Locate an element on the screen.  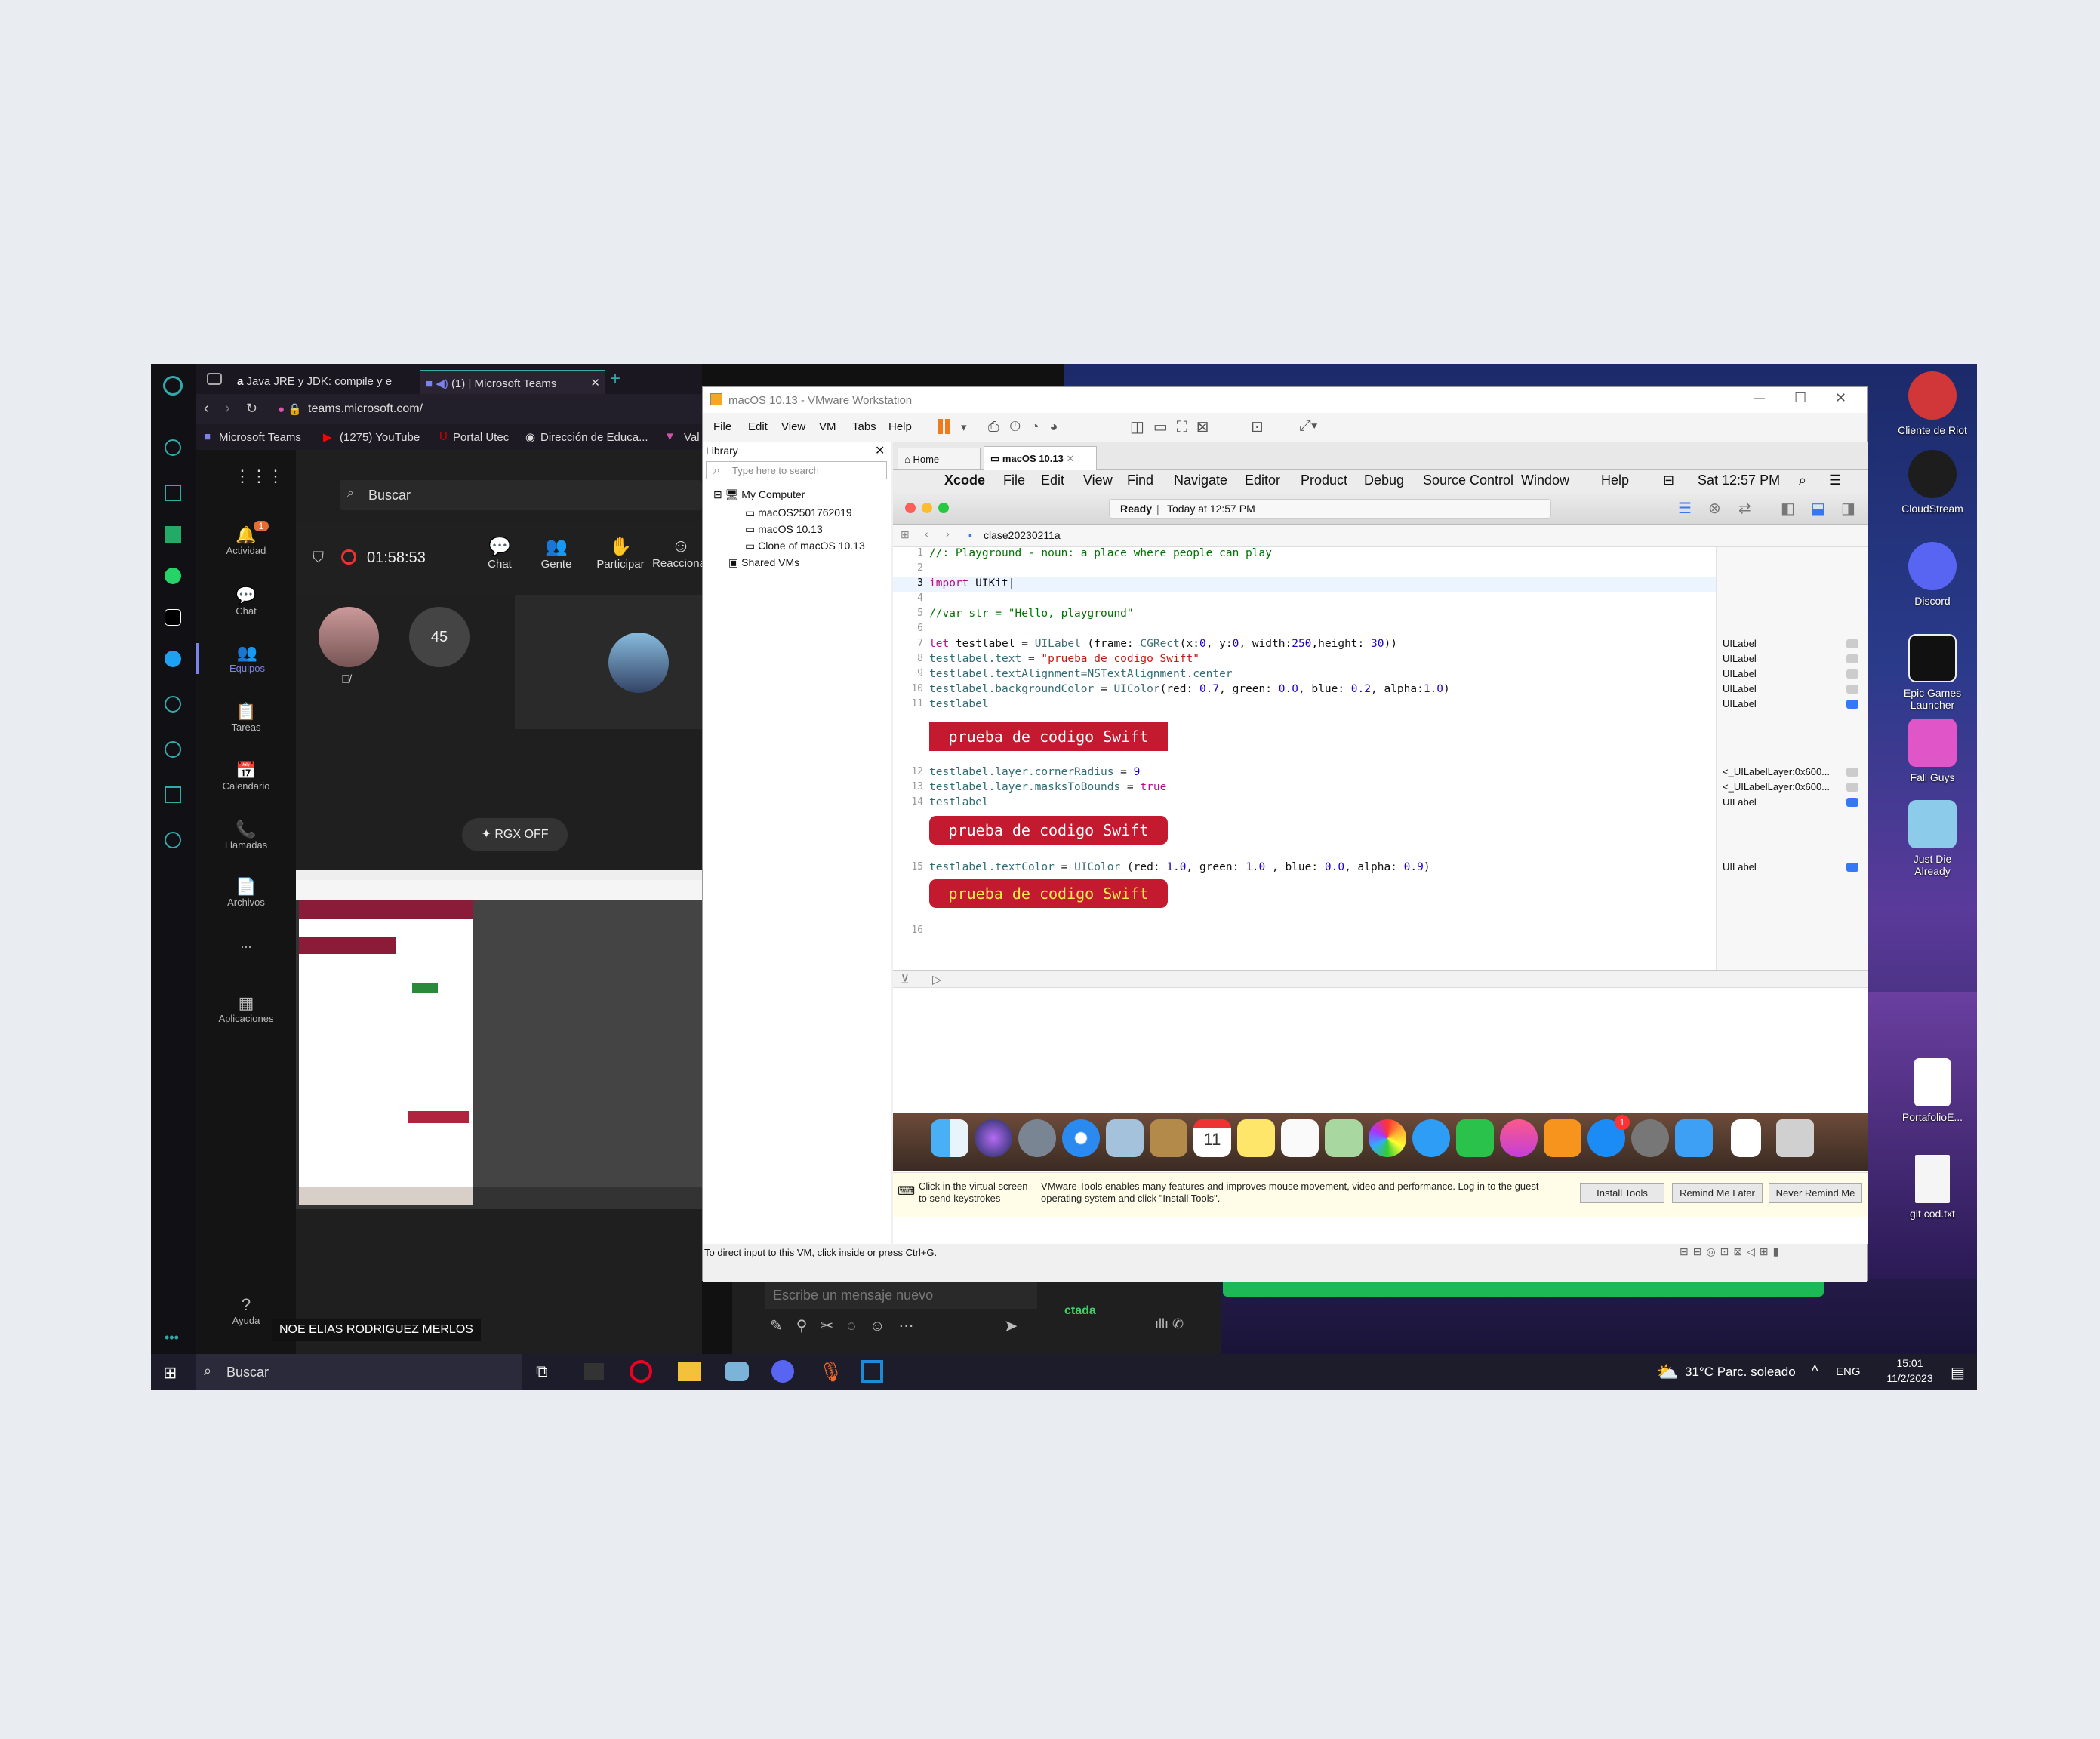
never-remind-button: Never Remind Me is located at coordinates (1816, 1193).